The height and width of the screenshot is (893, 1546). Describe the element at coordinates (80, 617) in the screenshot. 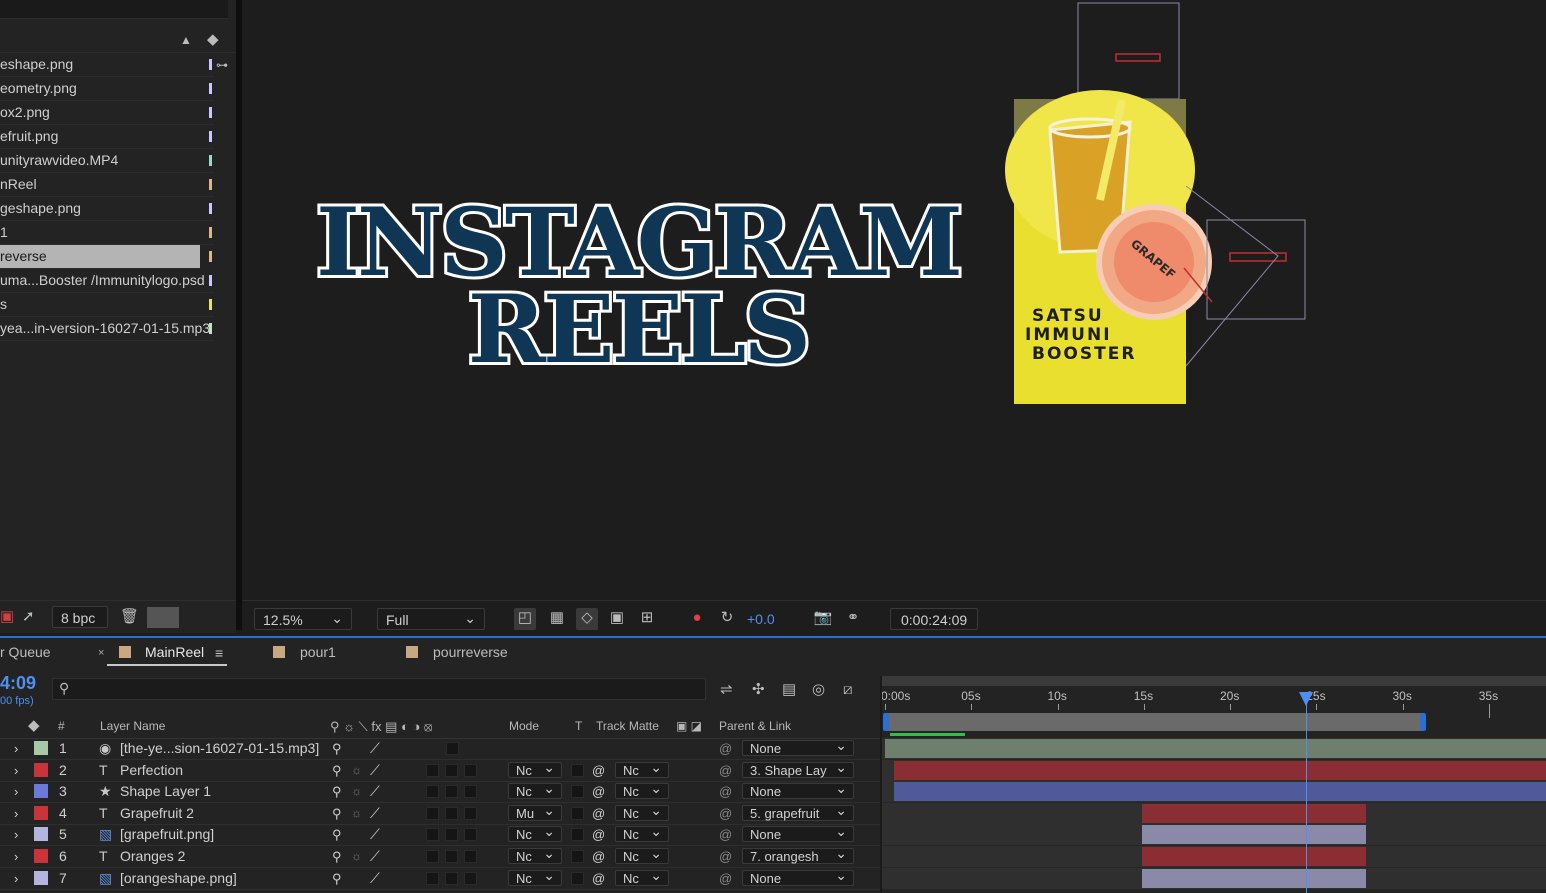

I see `bit-depth-button: 8 bpc` at that location.